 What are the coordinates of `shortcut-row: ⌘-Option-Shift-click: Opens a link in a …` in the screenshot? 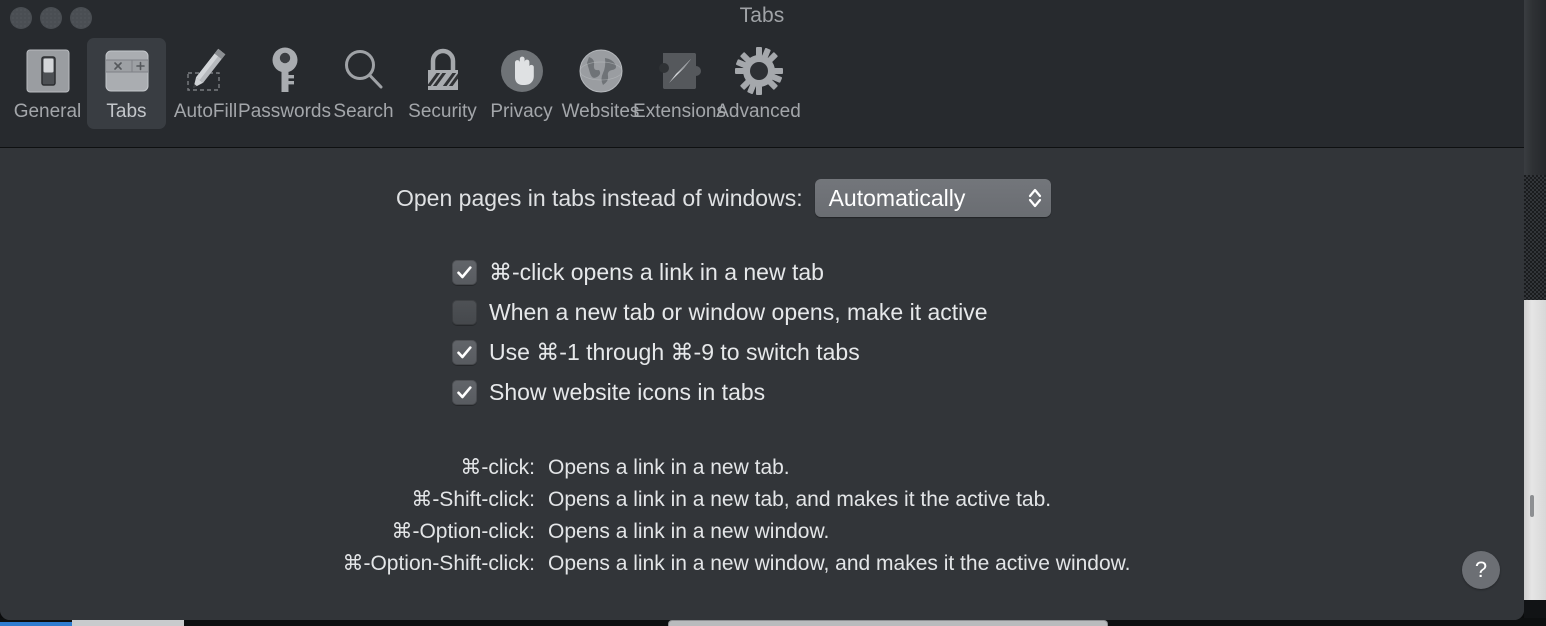 It's located at (762, 565).